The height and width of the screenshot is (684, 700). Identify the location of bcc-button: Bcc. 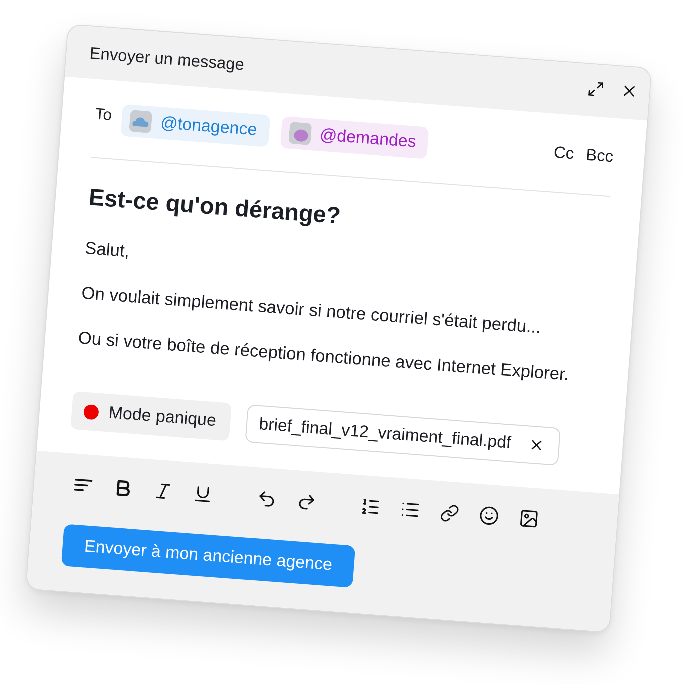
(599, 156).